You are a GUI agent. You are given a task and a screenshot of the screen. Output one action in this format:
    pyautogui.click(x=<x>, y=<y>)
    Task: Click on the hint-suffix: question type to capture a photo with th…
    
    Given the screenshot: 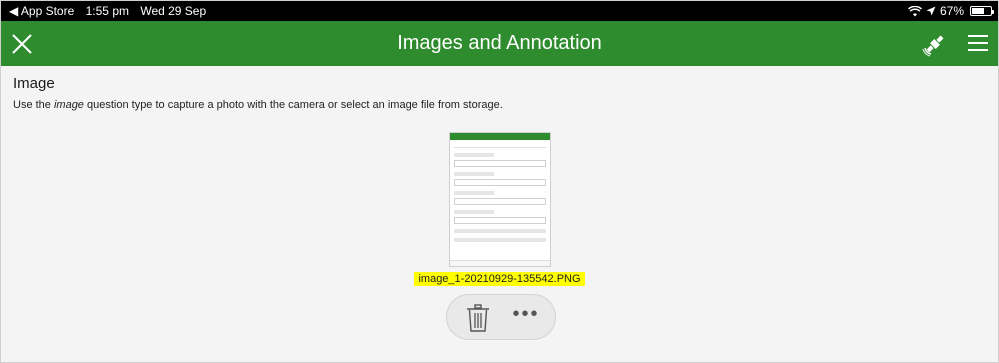 What is the action you would take?
    pyautogui.click(x=293, y=105)
    